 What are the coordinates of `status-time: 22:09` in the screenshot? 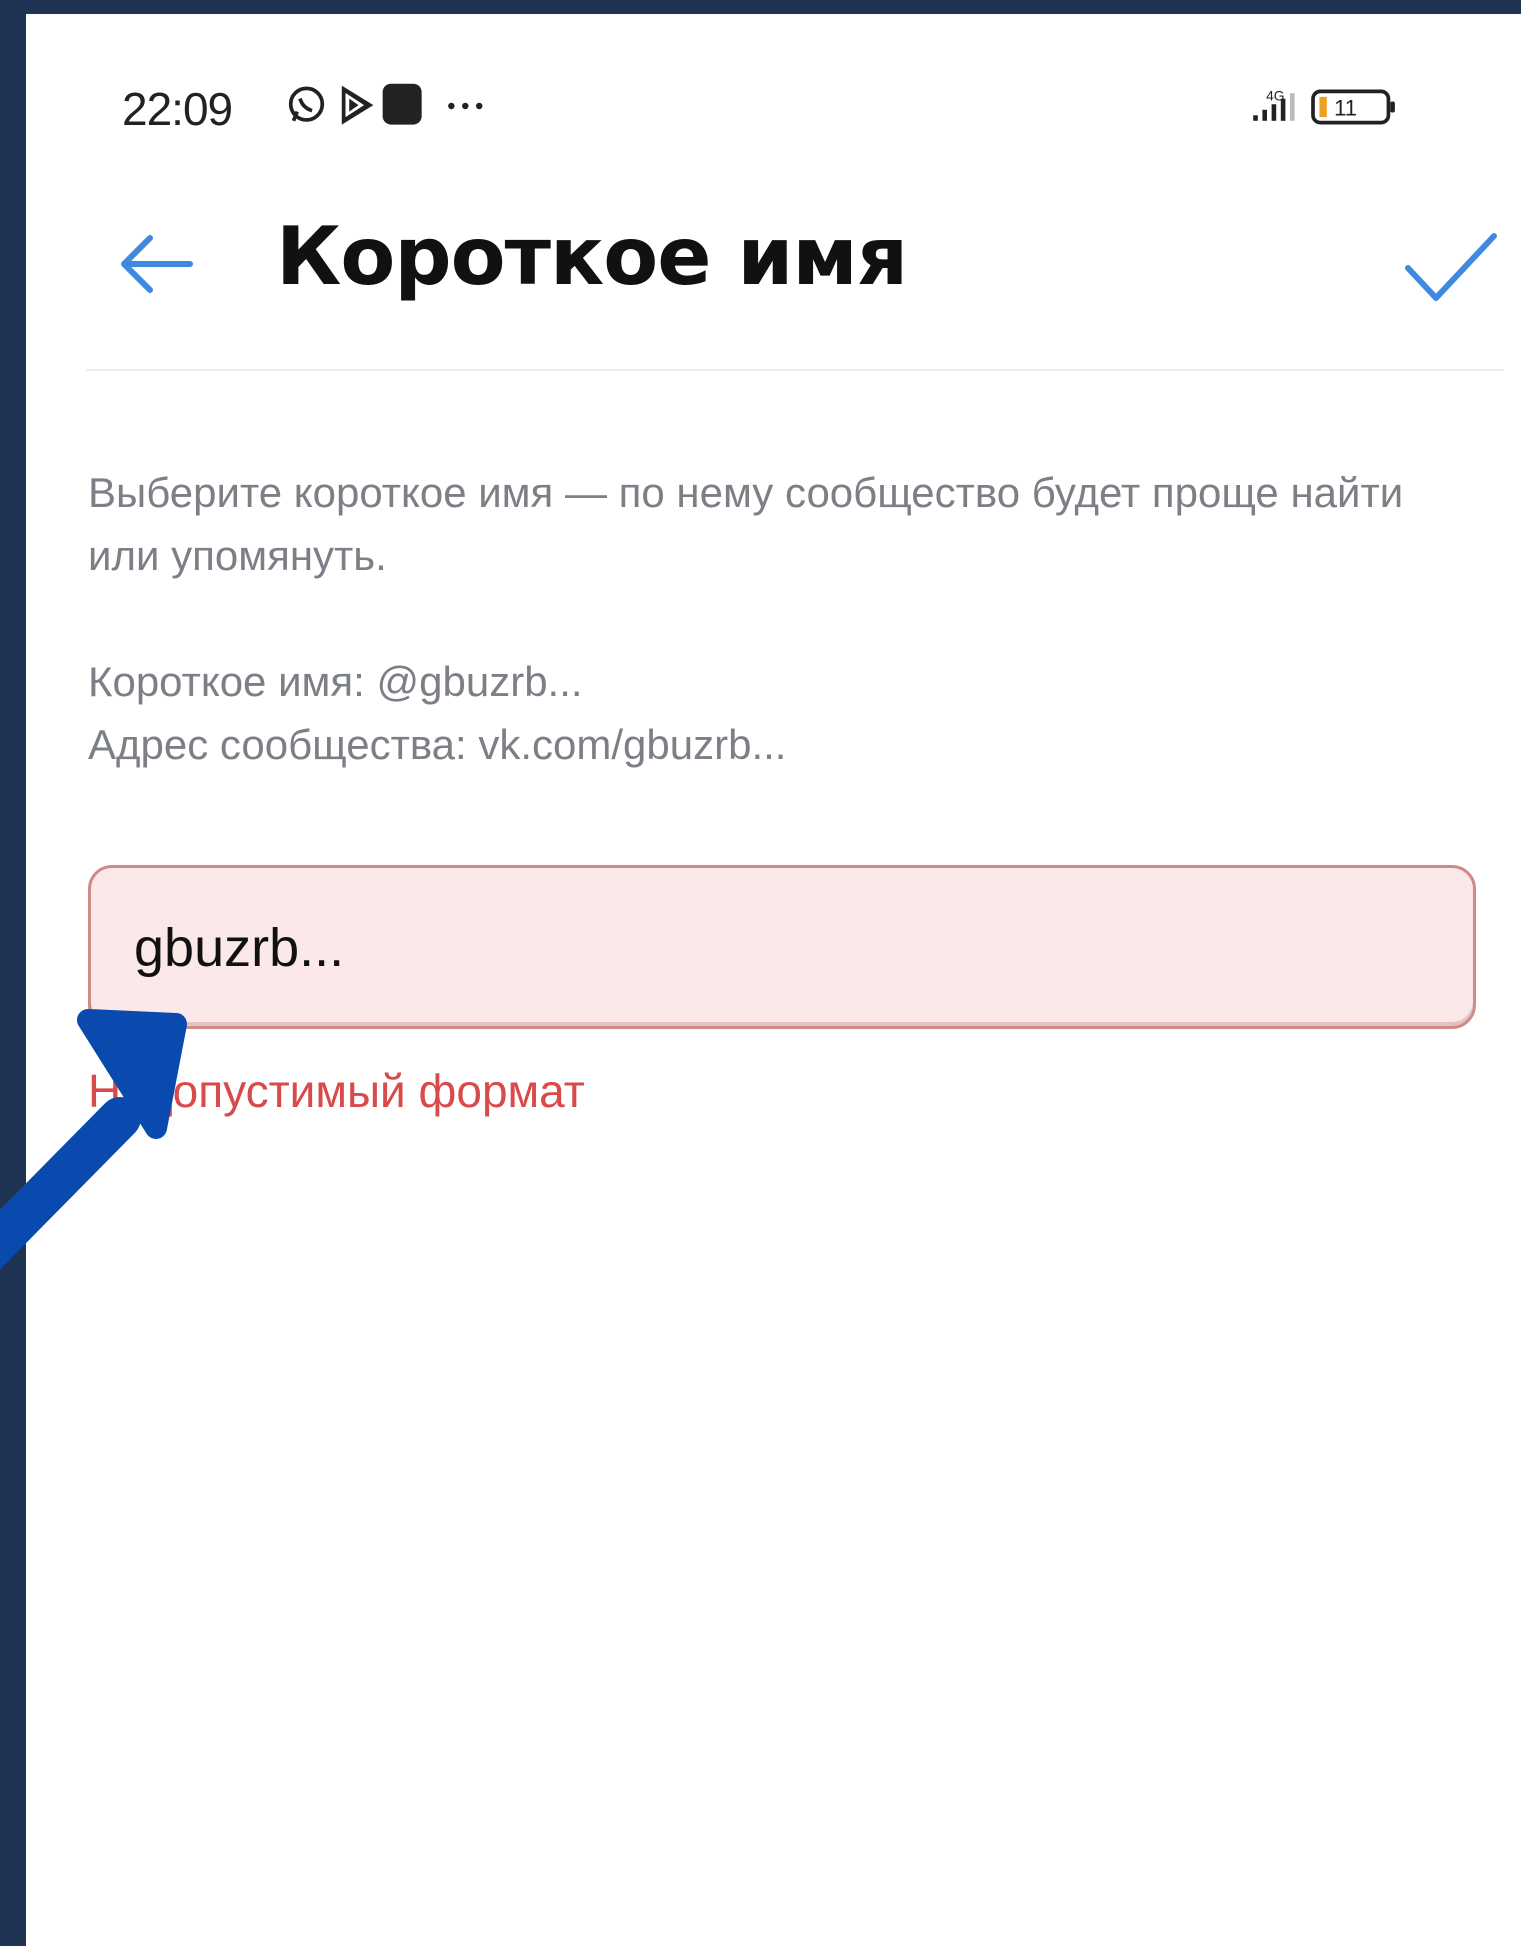 It's located at (177, 109).